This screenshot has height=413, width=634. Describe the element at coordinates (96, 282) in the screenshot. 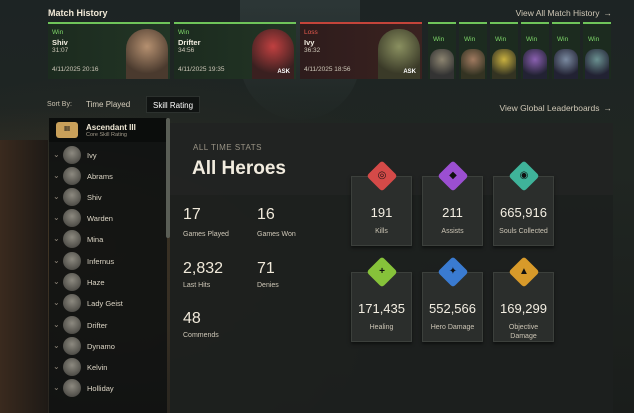

I see `hero-name: Haze` at that location.